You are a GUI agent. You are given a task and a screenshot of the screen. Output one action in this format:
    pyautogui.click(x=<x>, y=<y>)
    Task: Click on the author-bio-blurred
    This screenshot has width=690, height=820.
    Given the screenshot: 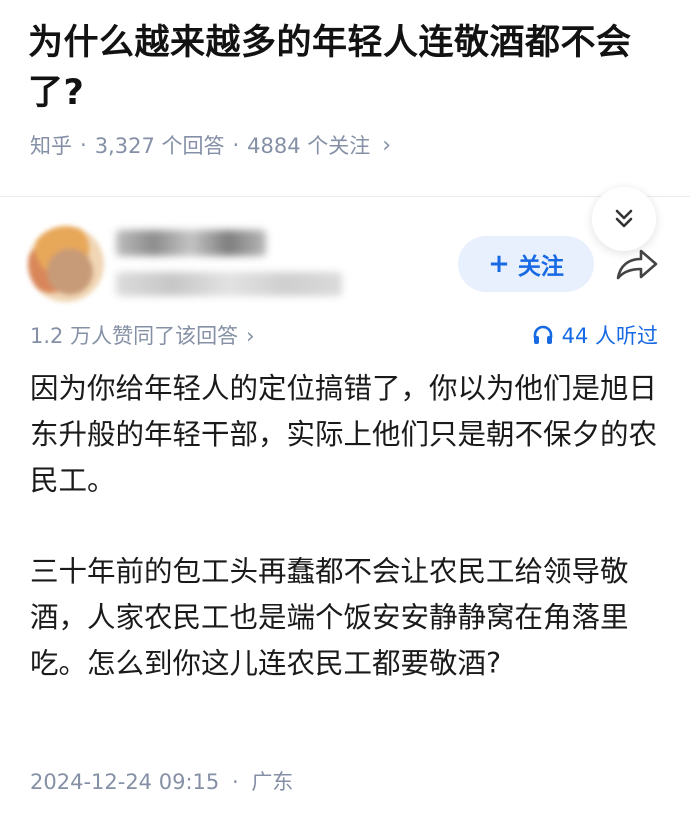 What is the action you would take?
    pyautogui.click(x=229, y=284)
    